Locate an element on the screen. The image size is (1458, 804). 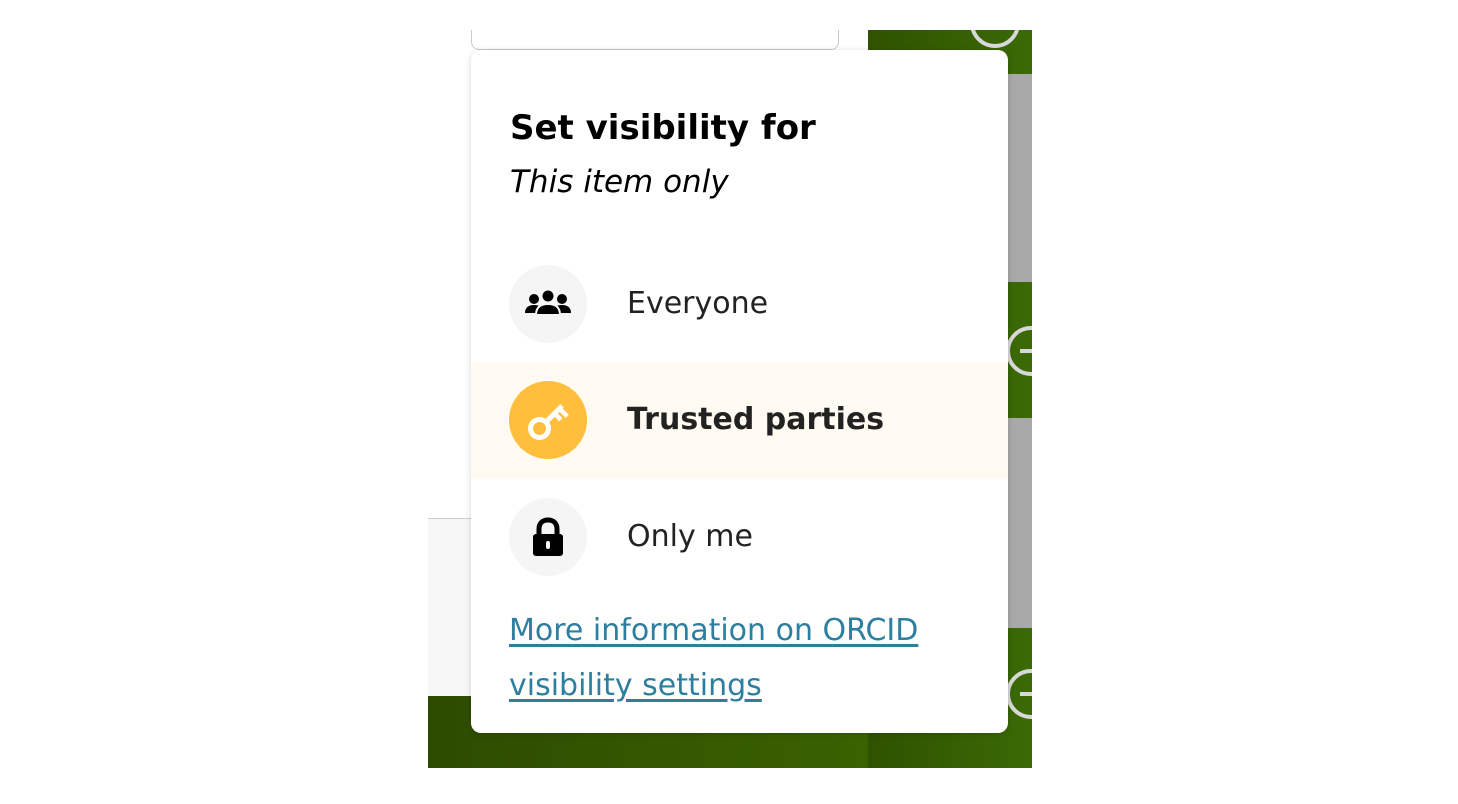
popover-title: Set visibility for is located at coordinates (663, 128).